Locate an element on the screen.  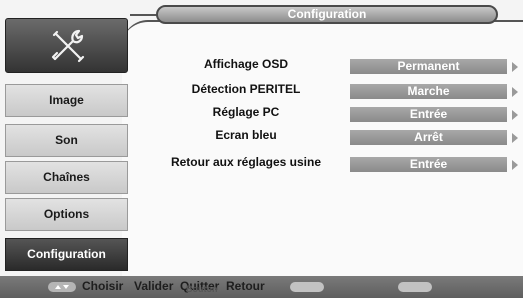
setting-label: Retour aux réglages usine is located at coordinates (246, 162).